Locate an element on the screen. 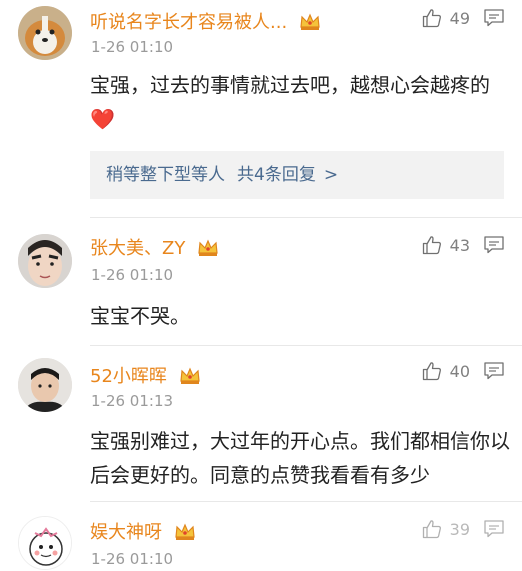 The height and width of the screenshot is (571, 522). comment-text: 宝强别难过，大过年的开心点。我们都相信你以后会更好的。同意的点赞我看看有多少 is located at coordinates (300, 458).